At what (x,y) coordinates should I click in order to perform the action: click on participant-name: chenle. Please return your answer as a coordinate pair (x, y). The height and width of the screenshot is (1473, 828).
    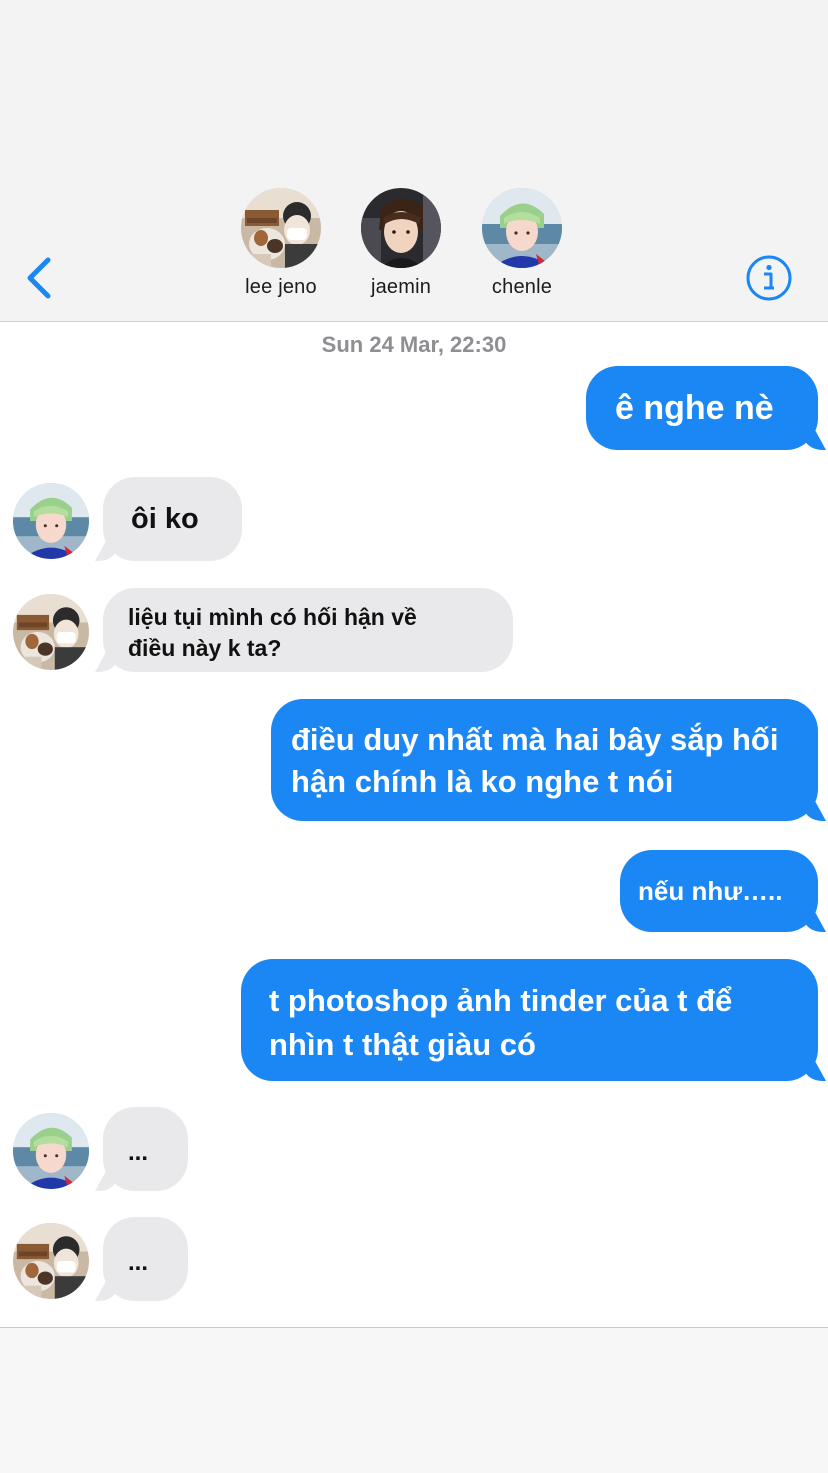
    Looking at the image, I should click on (522, 287).